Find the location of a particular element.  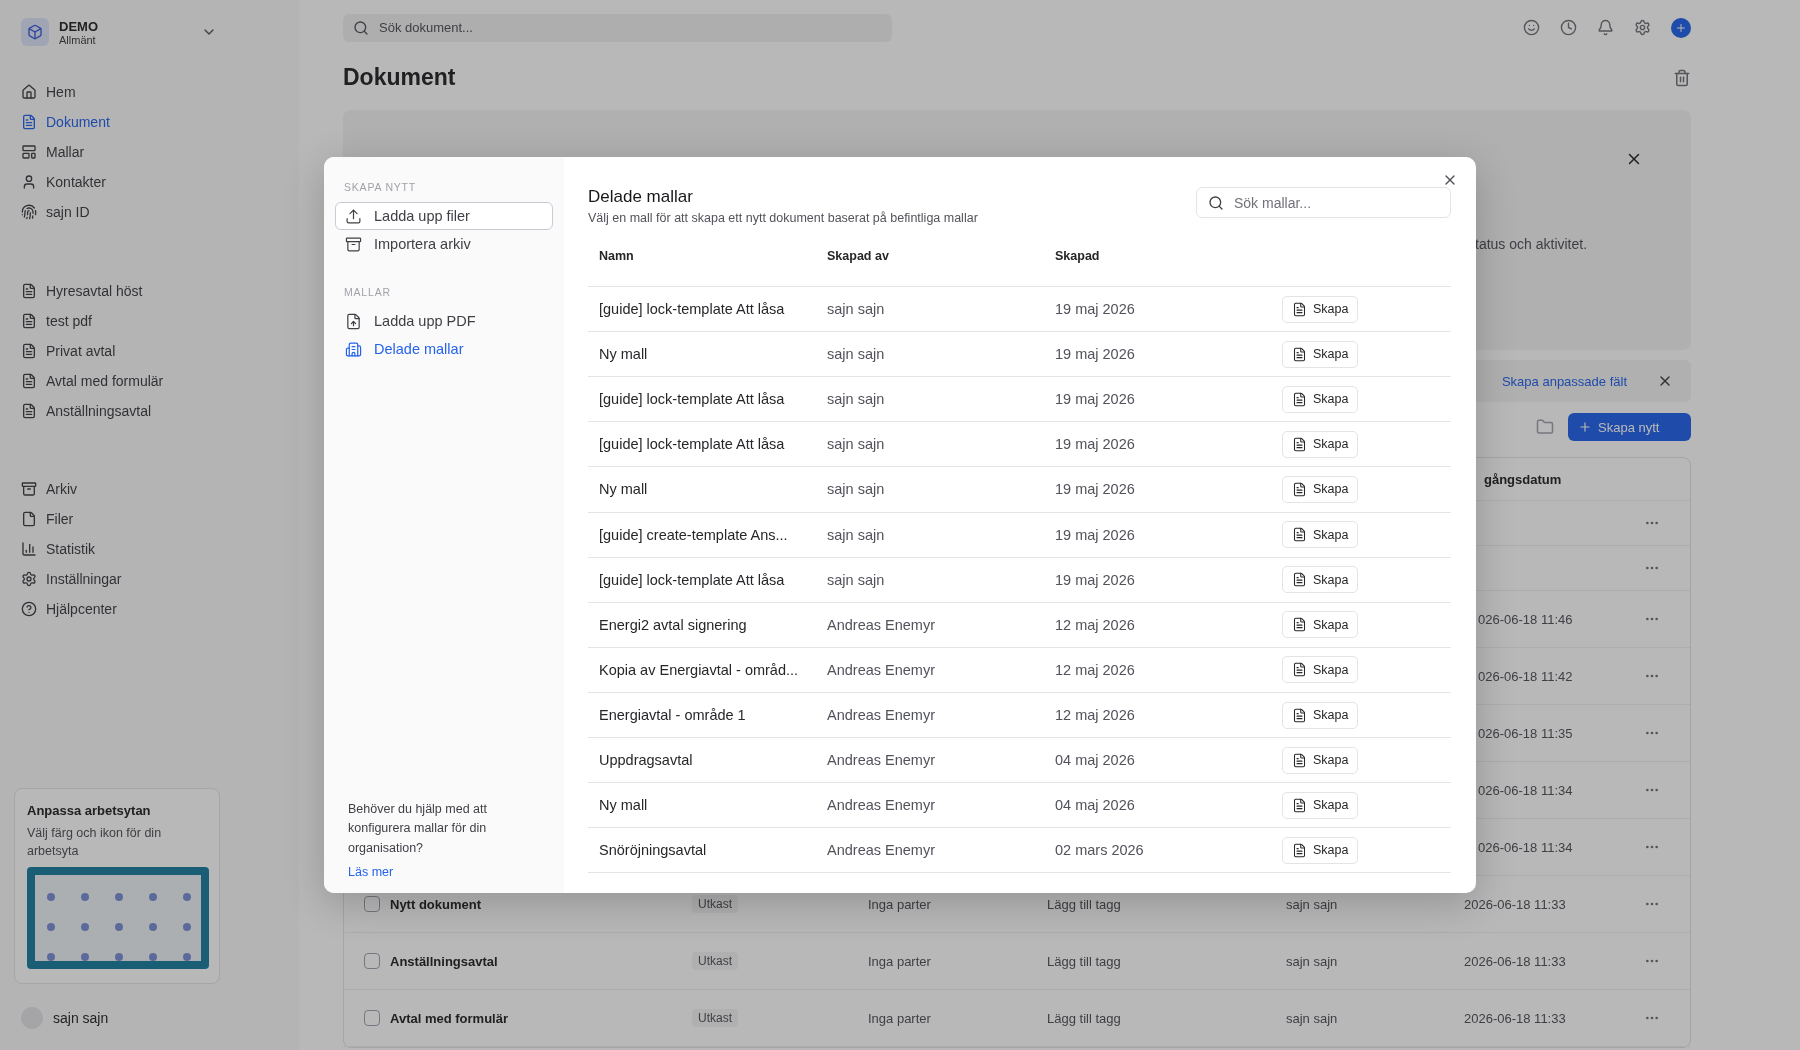

folder-icon is located at coordinates (1545, 427).